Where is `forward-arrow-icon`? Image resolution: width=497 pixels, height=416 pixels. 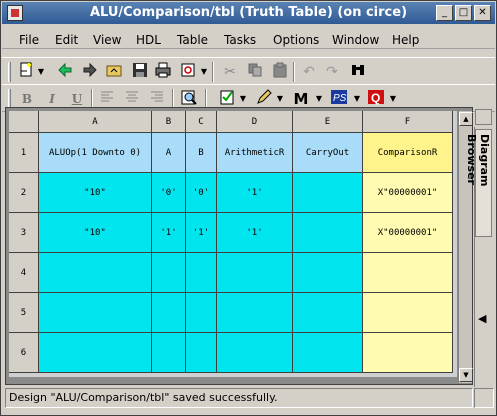 forward-arrow-icon is located at coordinates (90, 72).